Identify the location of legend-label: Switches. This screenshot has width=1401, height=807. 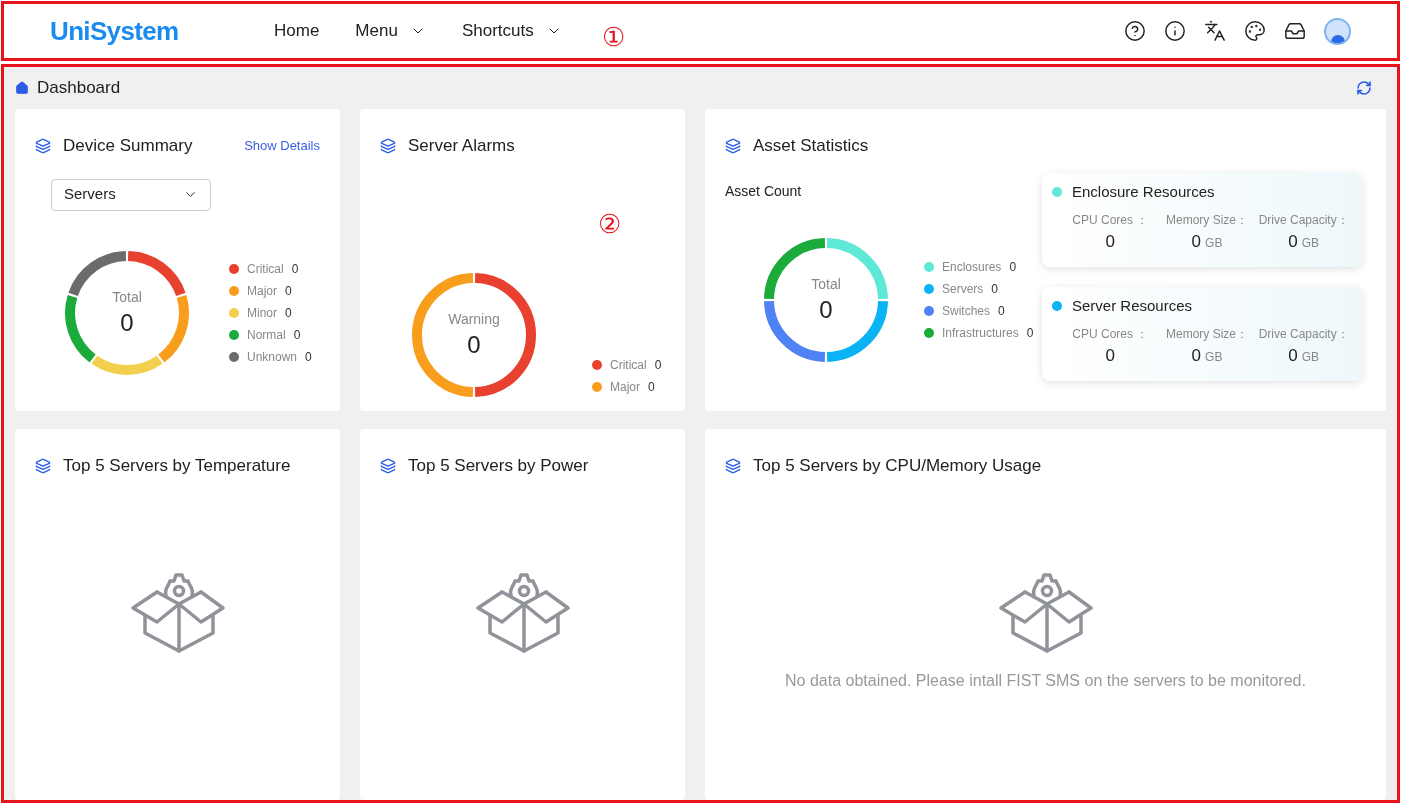
(966, 310).